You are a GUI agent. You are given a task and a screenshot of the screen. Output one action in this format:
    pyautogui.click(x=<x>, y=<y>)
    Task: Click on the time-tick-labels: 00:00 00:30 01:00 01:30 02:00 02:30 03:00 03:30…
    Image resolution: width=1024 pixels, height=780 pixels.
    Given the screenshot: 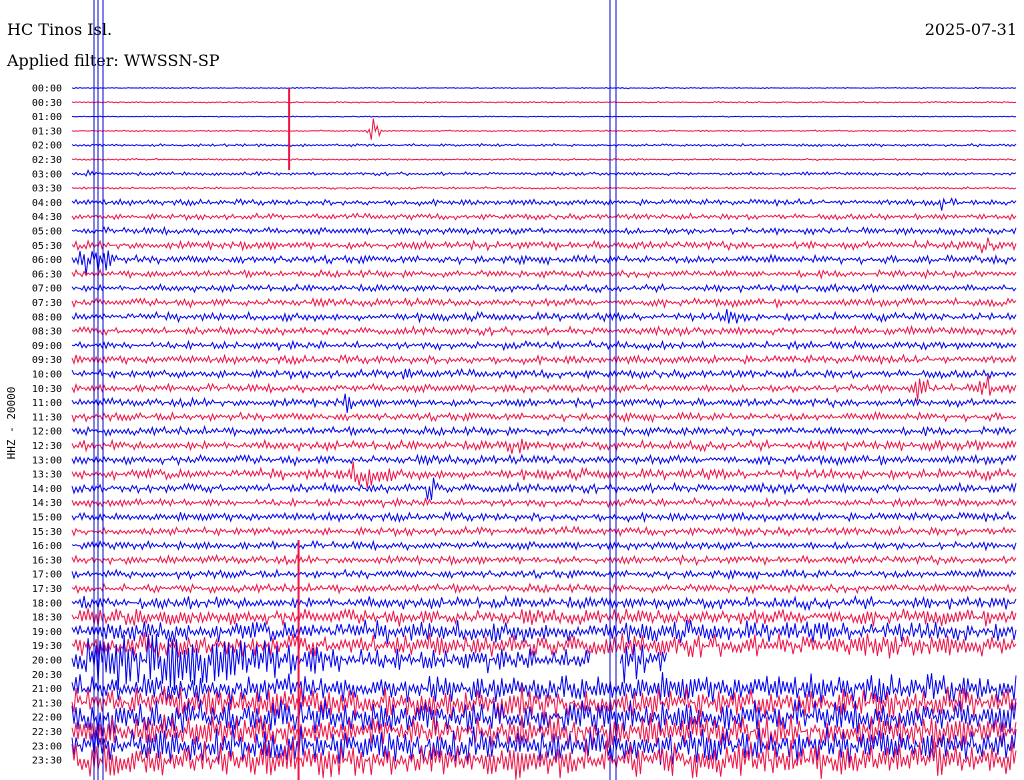 What is the action you would take?
    pyautogui.click(x=47, y=425)
    